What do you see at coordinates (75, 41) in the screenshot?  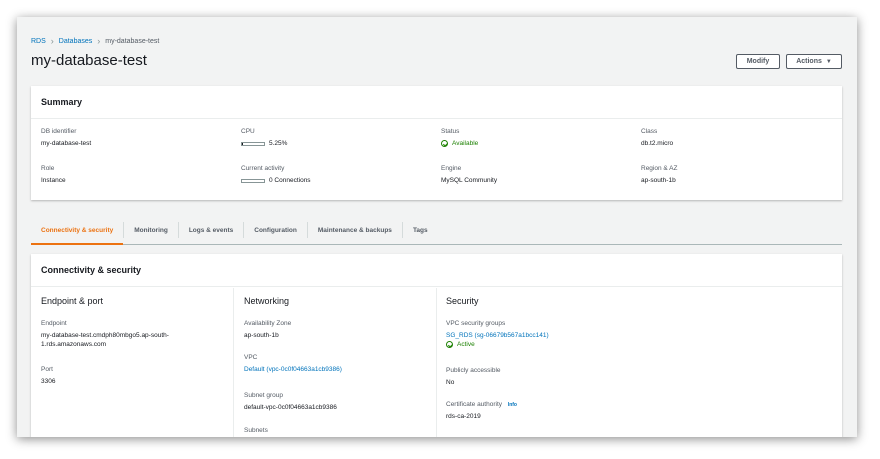 I see `breadcrumb-databases: Databases` at bounding box center [75, 41].